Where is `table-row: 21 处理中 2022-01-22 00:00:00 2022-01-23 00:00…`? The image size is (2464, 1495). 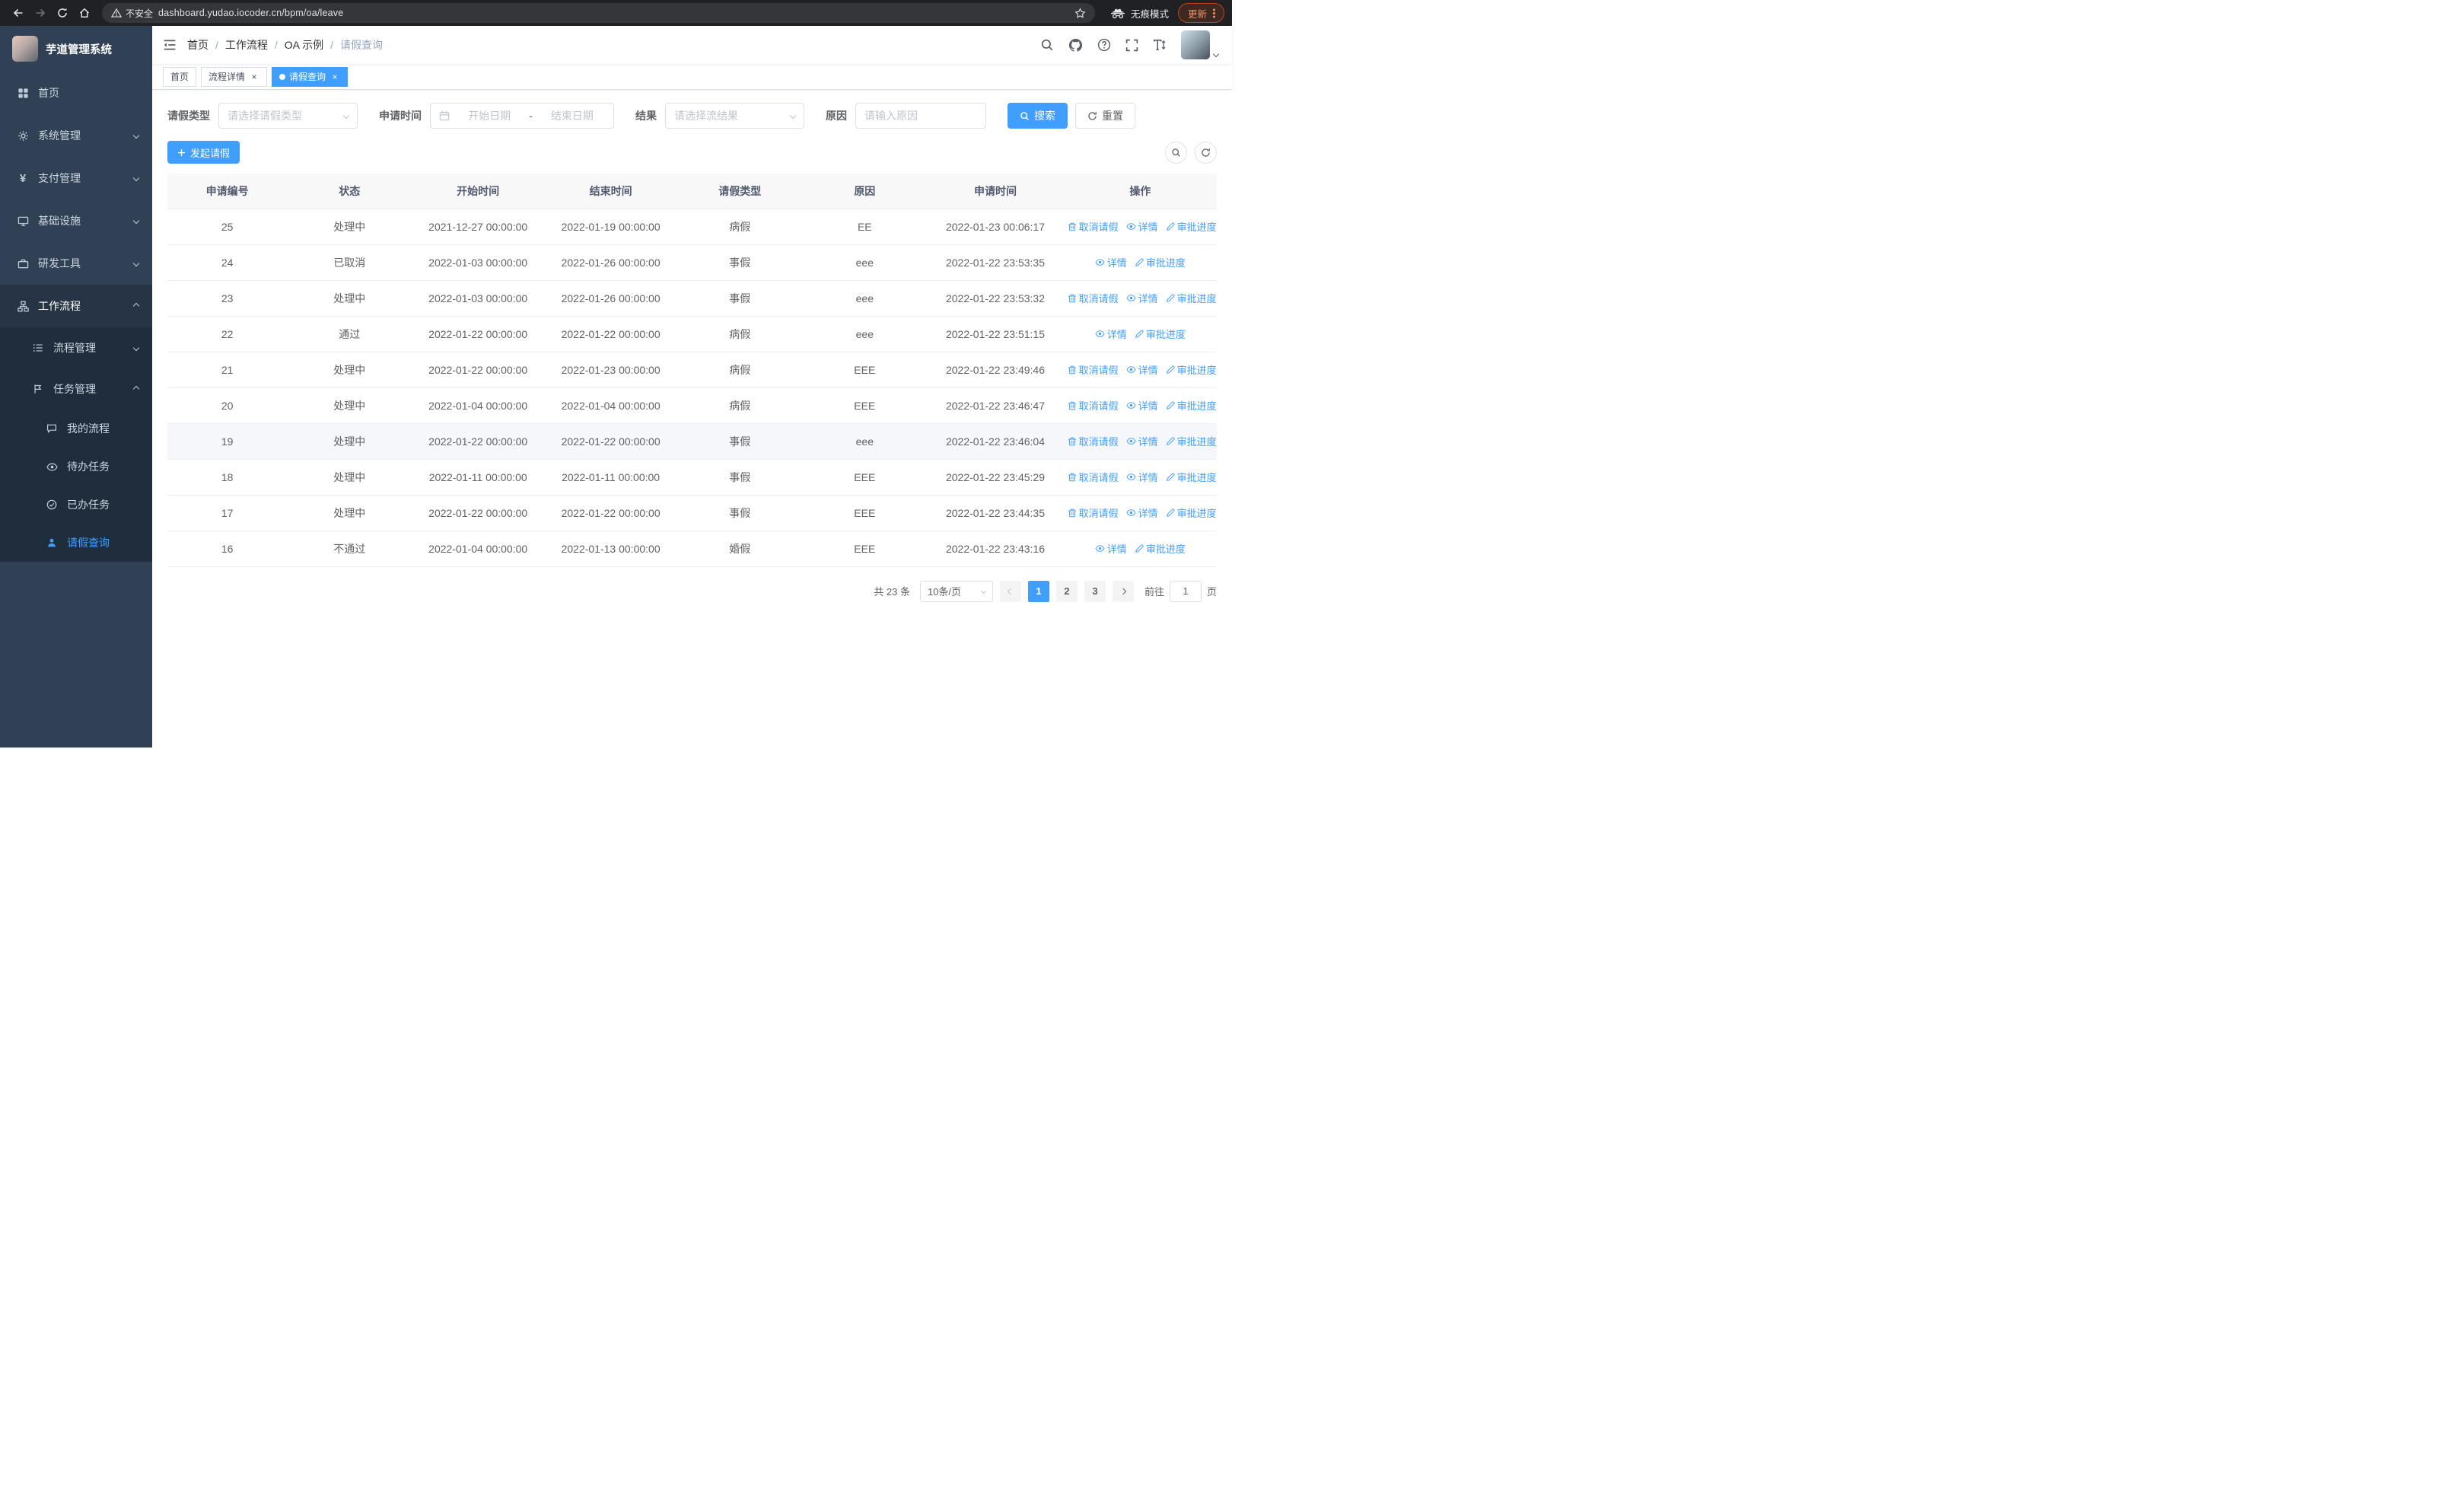 table-row: 21 处理中 2022-01-22 00:00:00 2022-01-23 00:00… is located at coordinates (692, 370).